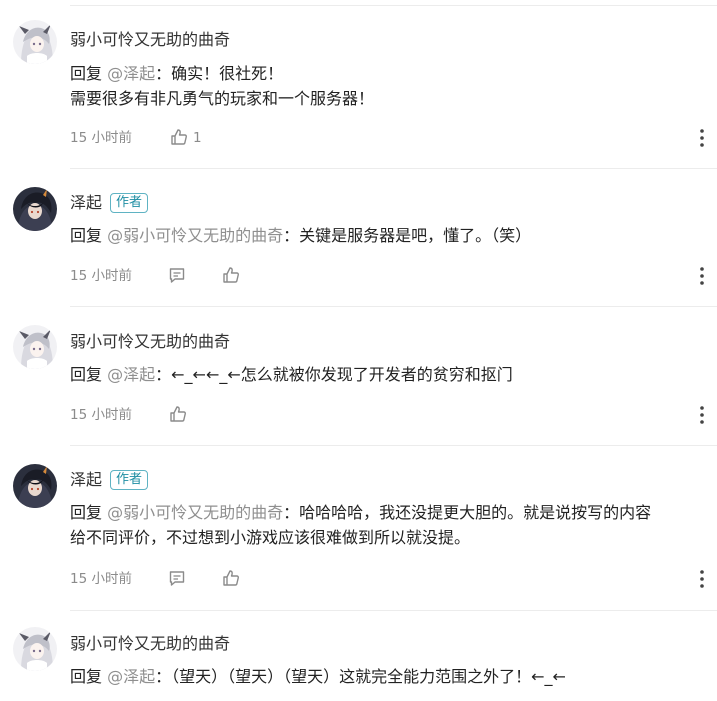  I want to click on comment-meta: 15 小时前 1, so click(160, 138).